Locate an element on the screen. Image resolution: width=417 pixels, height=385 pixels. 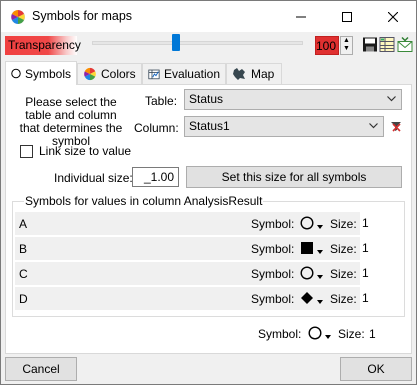
symbol-row-name: C is located at coordinates (23, 274).